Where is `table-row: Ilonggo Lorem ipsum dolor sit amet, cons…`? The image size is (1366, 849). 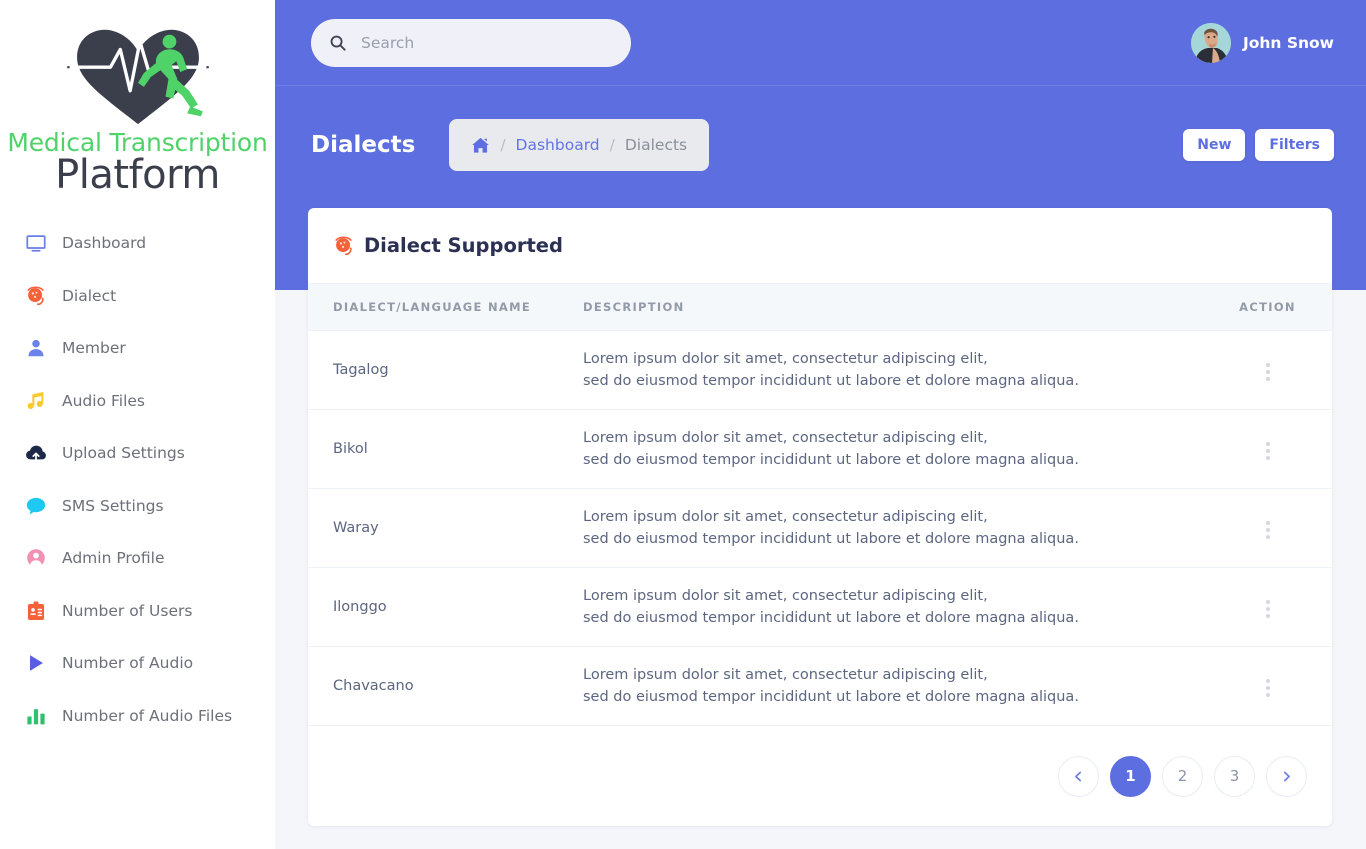 table-row: Ilonggo Lorem ipsum dolor sit amet, cons… is located at coordinates (820, 607).